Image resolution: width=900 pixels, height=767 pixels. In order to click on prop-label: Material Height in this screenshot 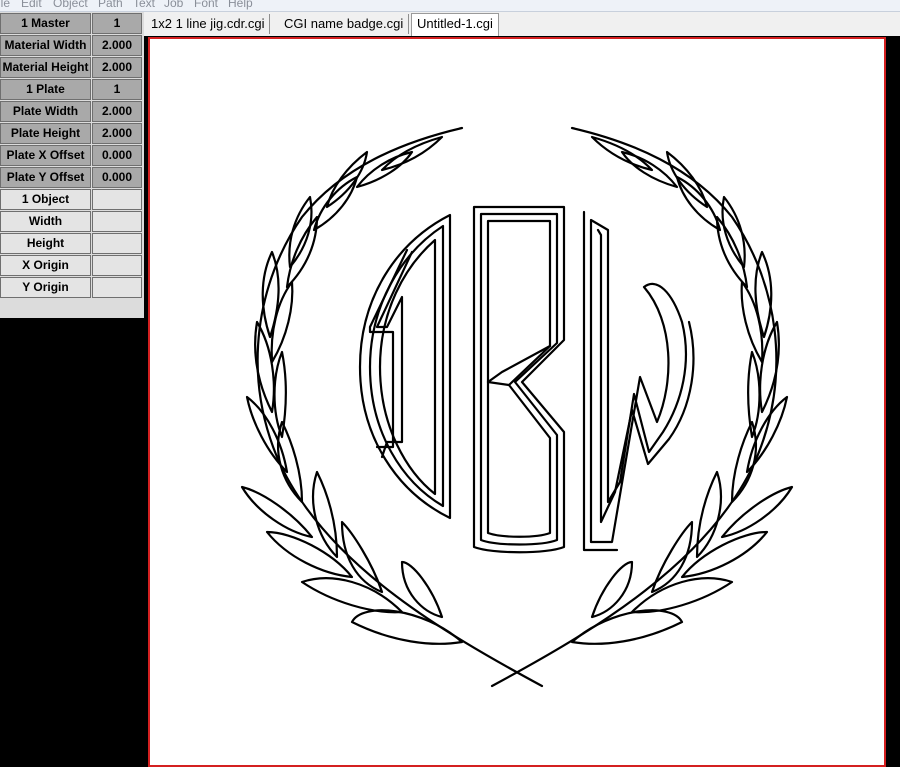, I will do `click(45, 67)`.